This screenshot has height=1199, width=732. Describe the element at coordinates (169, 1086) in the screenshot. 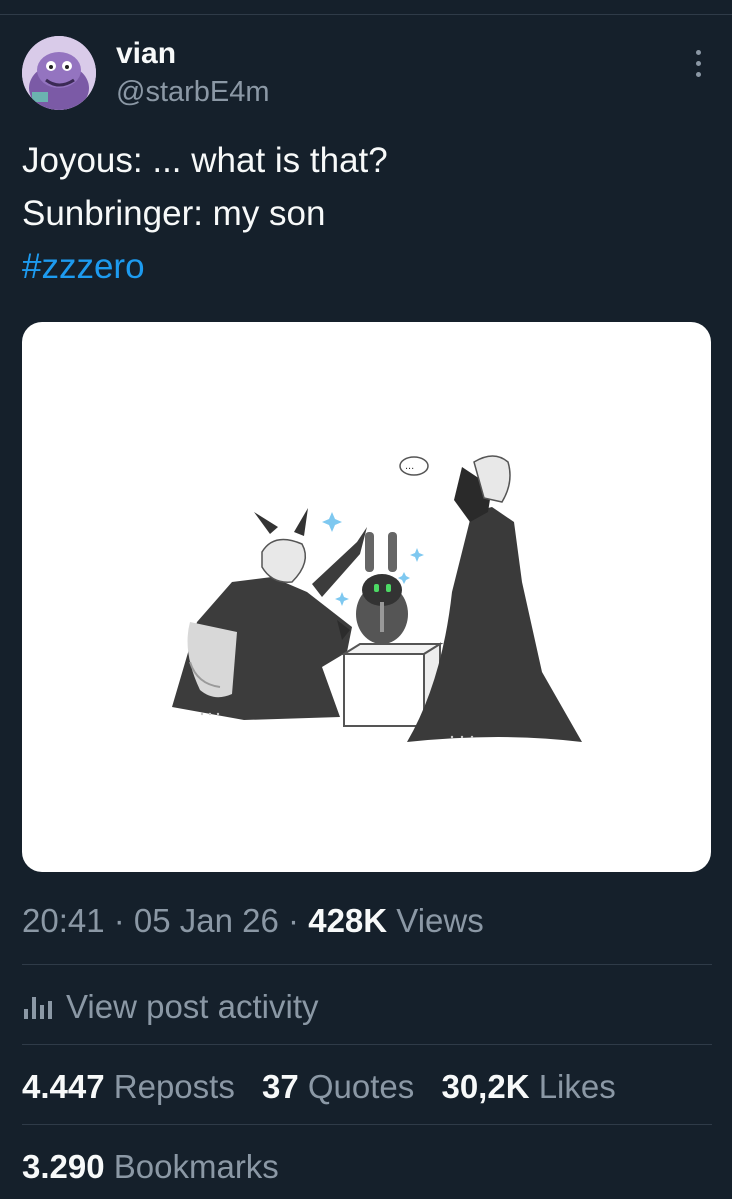

I see `reposts-label: Reposts` at that location.